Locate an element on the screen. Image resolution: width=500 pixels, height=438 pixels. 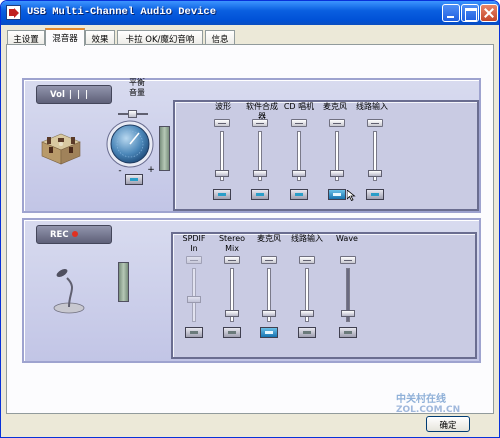
title-bar: USB Multi-Channel Audio Device is located at coordinates (250, 13).